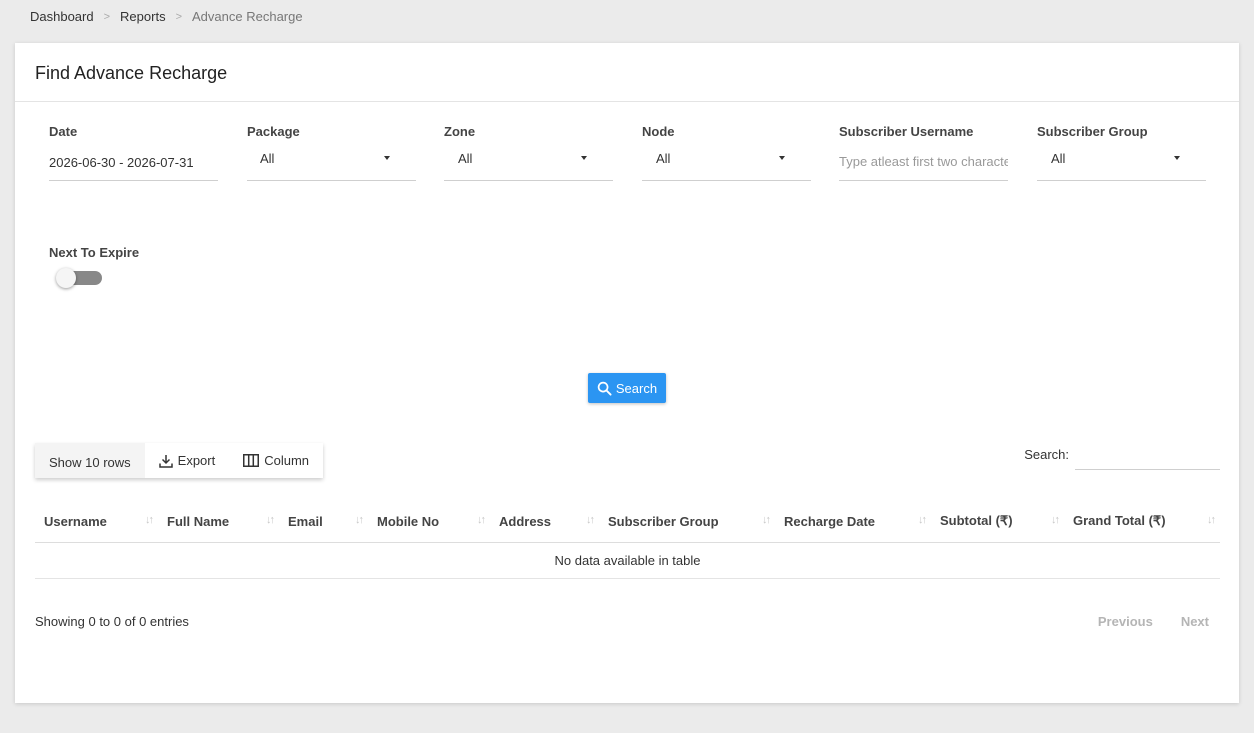  I want to click on table-search-label: Search:, so click(1046, 454).